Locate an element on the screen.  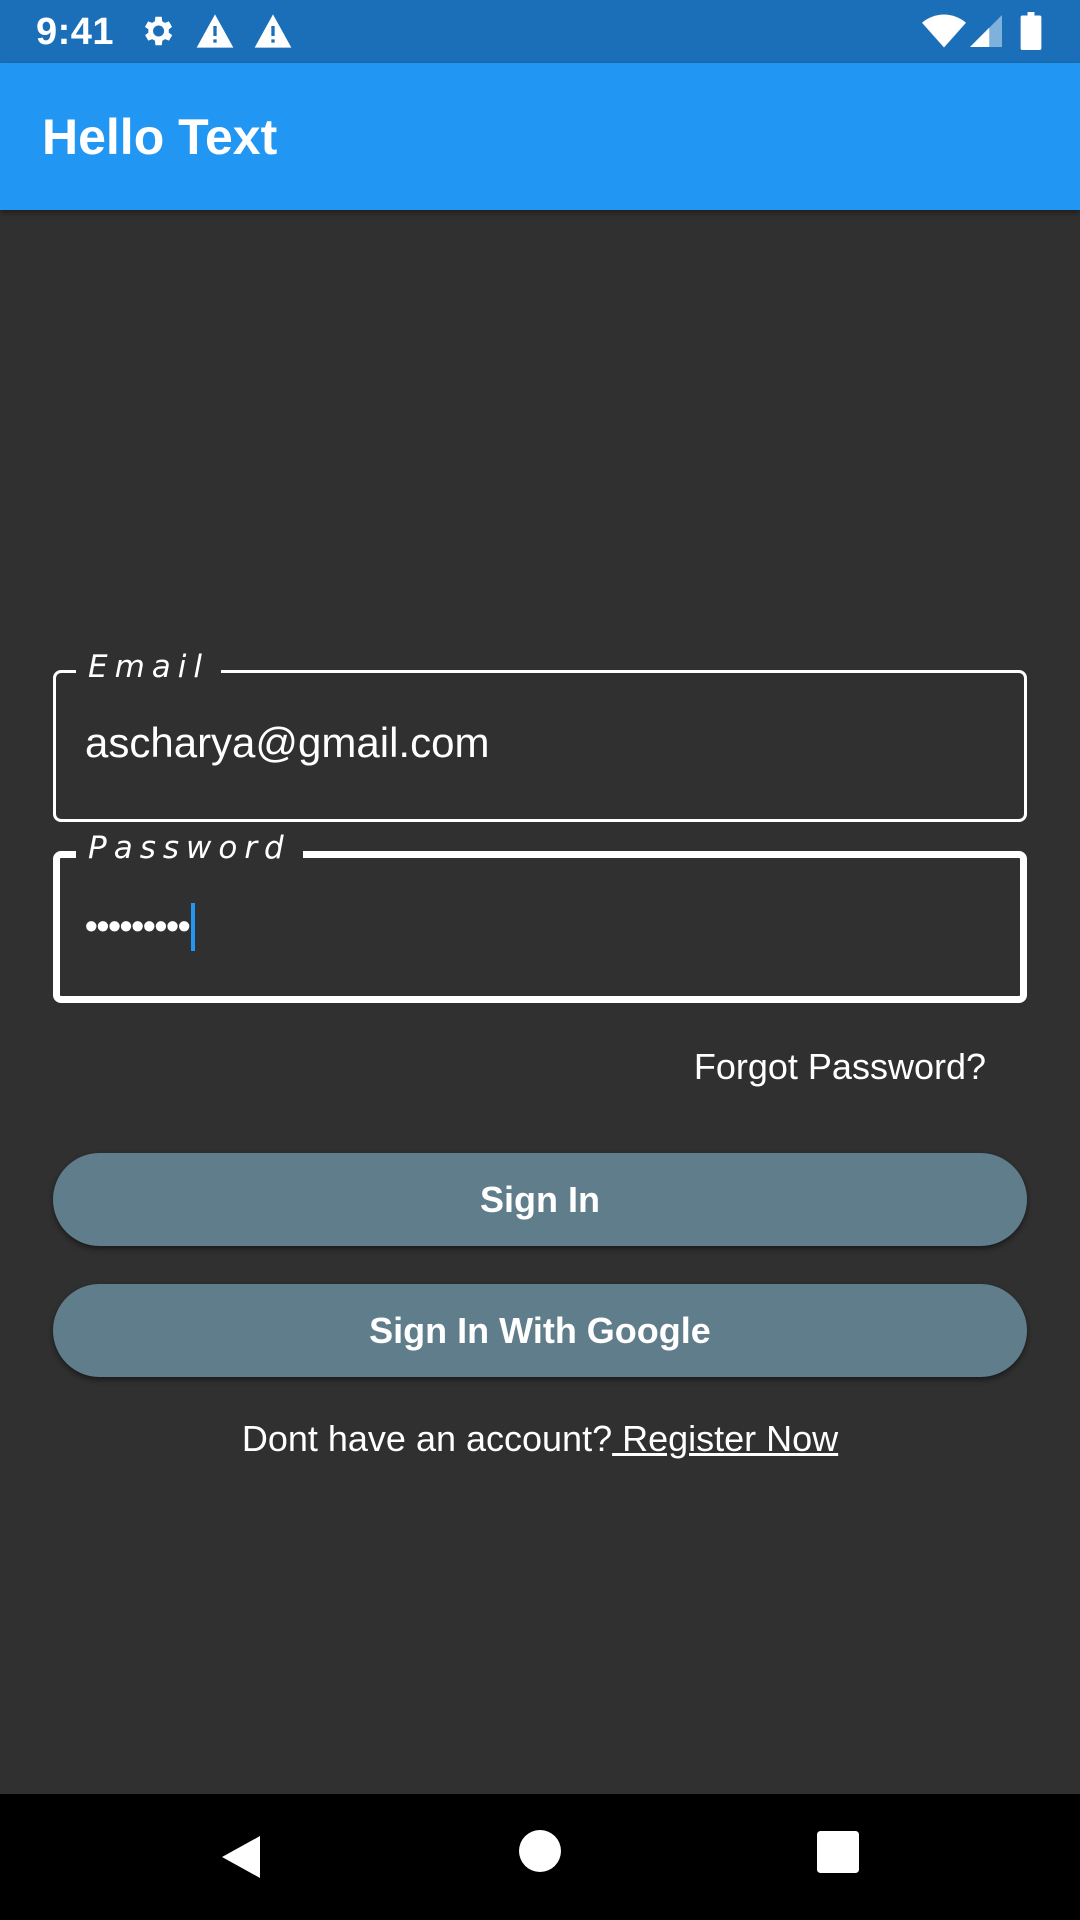
sign-in-button: Sign In is located at coordinates (540, 1199).